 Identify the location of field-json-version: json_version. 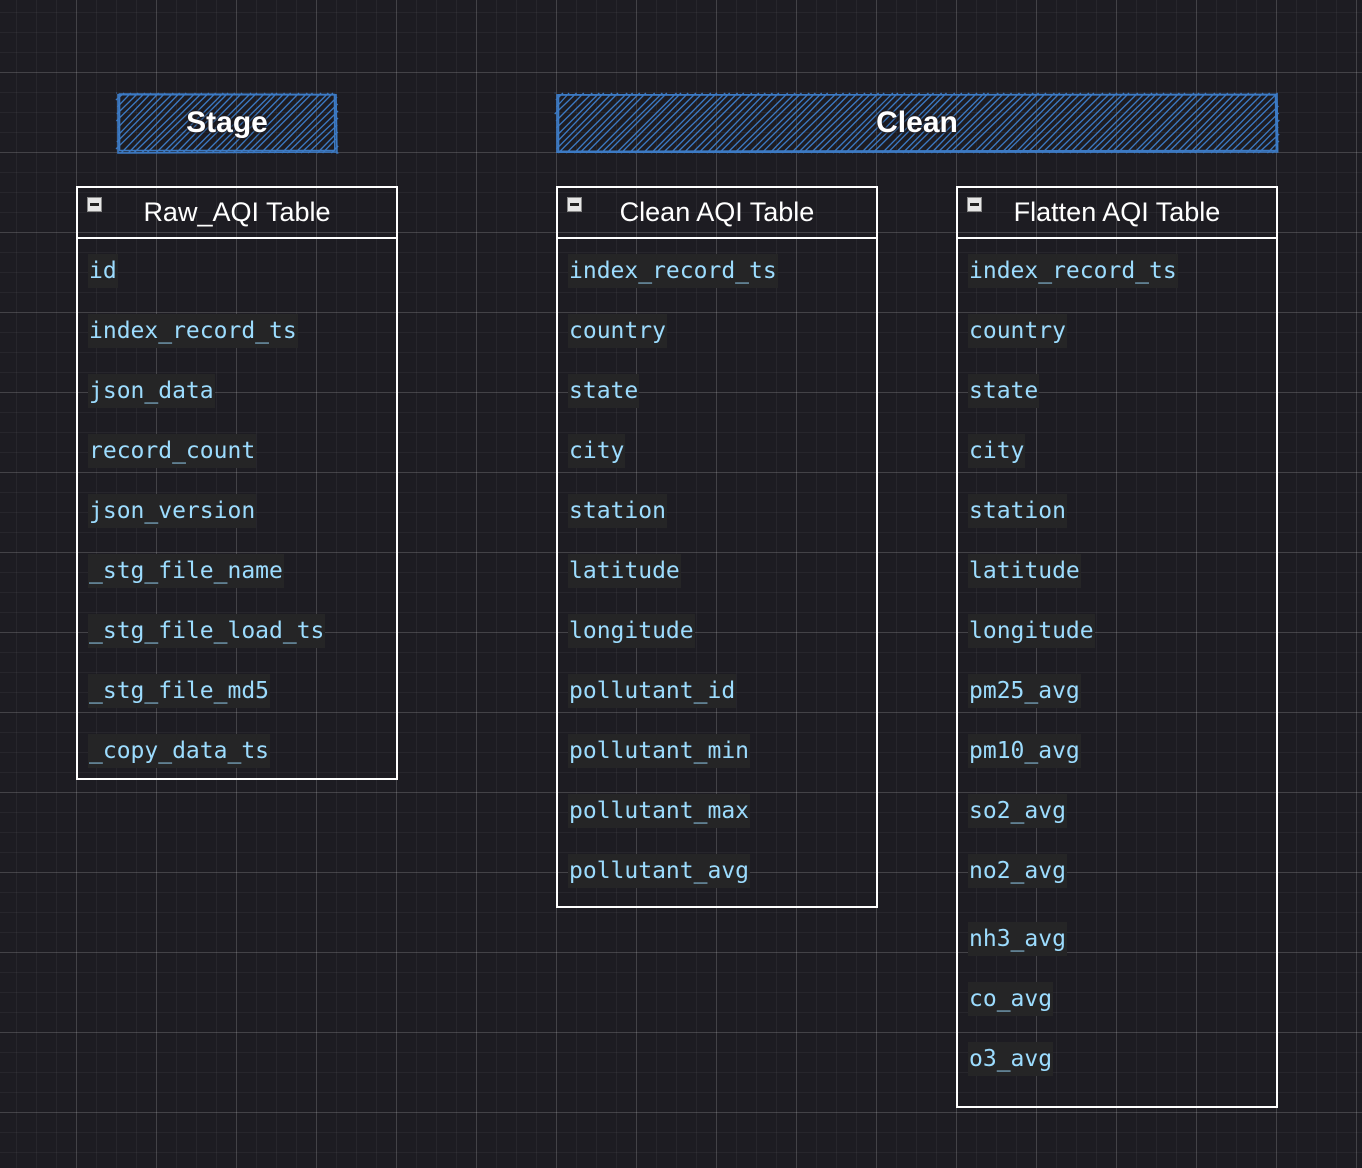
(172, 511).